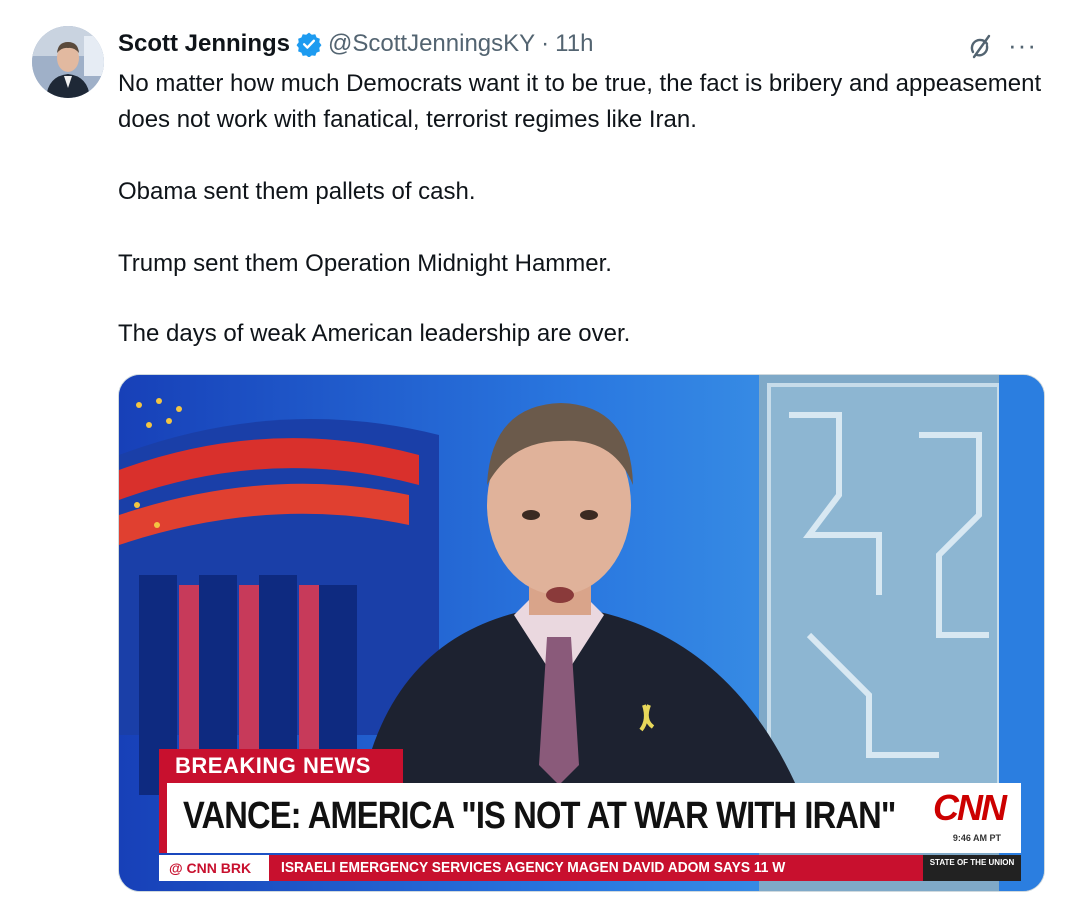  What do you see at coordinates (976, 838) in the screenshot?
I see `broadcast-time: 9:46 AM PT` at bounding box center [976, 838].